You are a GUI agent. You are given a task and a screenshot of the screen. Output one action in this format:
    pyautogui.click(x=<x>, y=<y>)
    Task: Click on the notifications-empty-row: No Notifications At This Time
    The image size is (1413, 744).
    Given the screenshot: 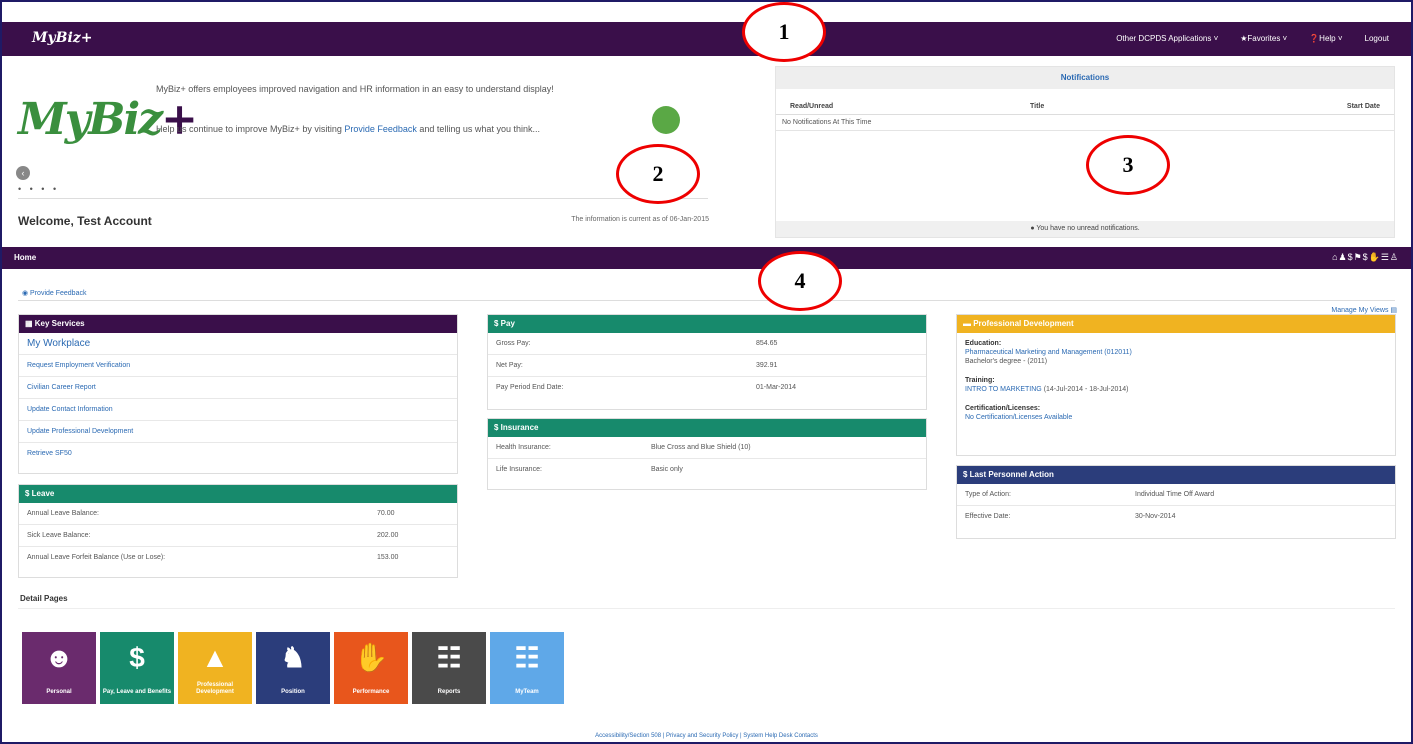 What is the action you would take?
    pyautogui.click(x=1085, y=123)
    